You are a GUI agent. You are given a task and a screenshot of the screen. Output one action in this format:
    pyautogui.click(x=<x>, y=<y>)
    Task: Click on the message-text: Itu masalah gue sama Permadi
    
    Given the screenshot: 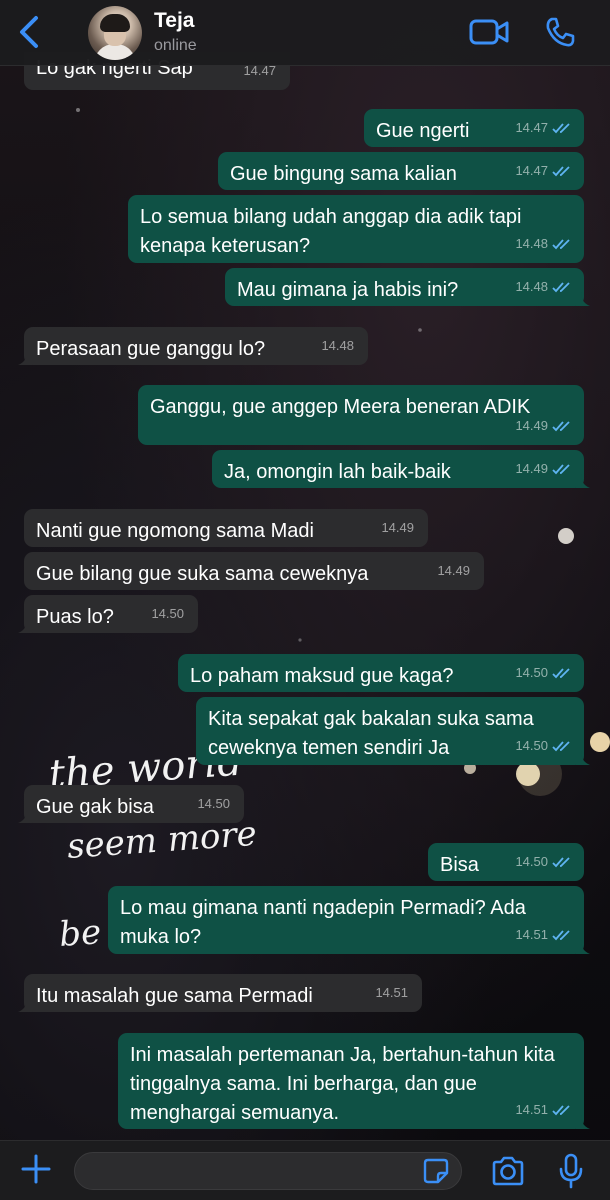 What is the action you would take?
    pyautogui.click(x=174, y=996)
    